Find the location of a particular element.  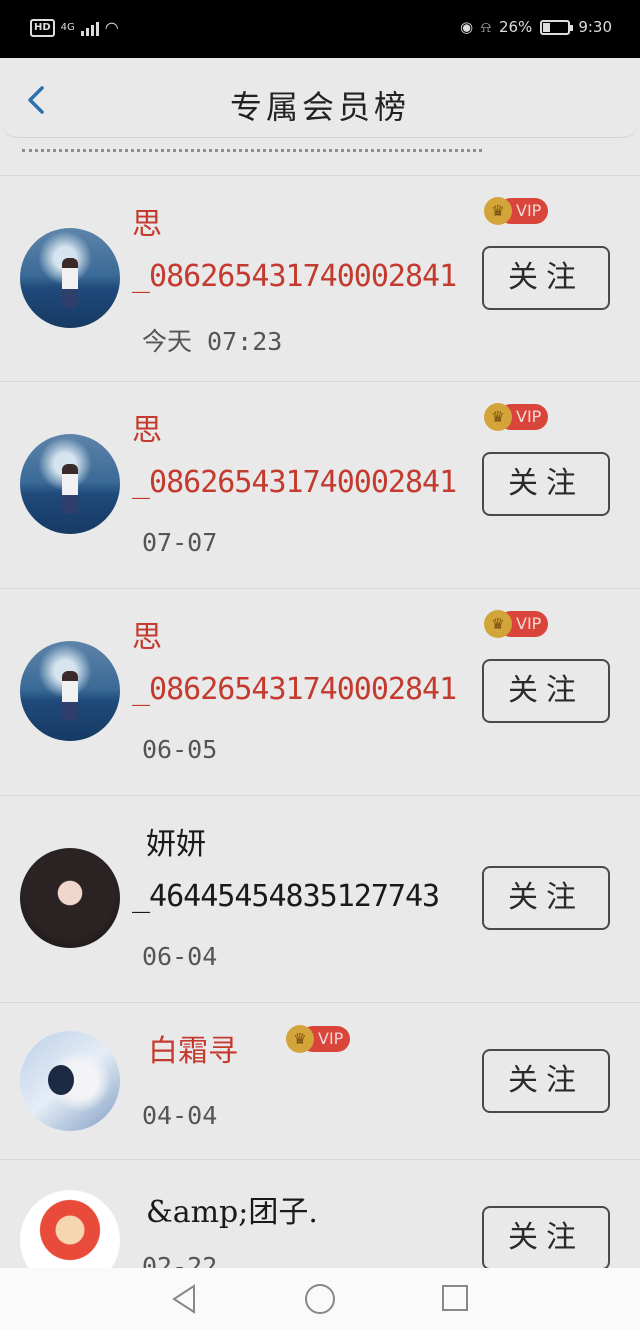

status-bar: HD 4G ◠ ◉ ⍾ 26% 9:30 is located at coordinates (320, 29).